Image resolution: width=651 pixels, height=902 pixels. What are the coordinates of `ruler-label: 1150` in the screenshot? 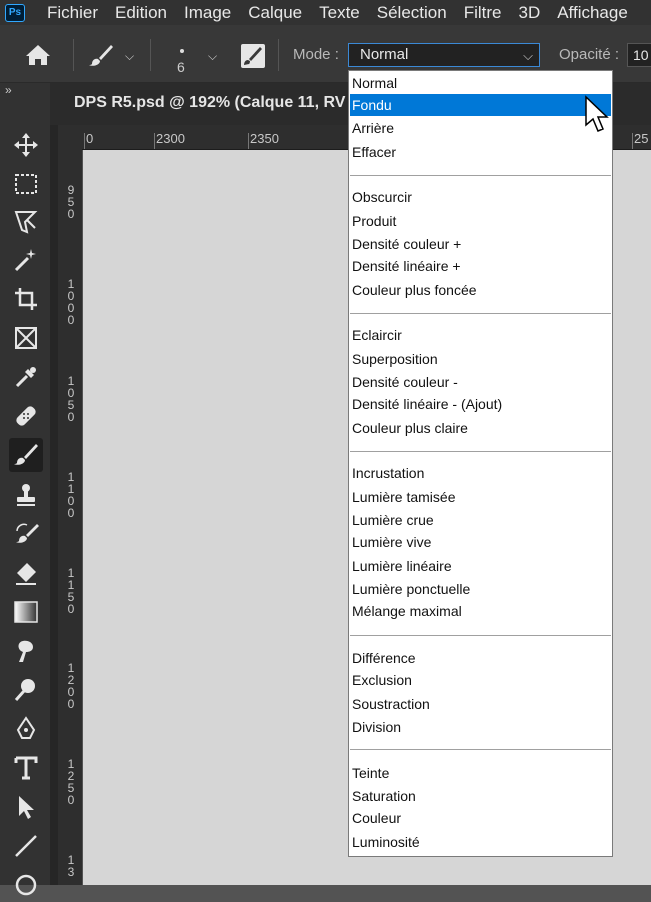 It's located at (71, 591).